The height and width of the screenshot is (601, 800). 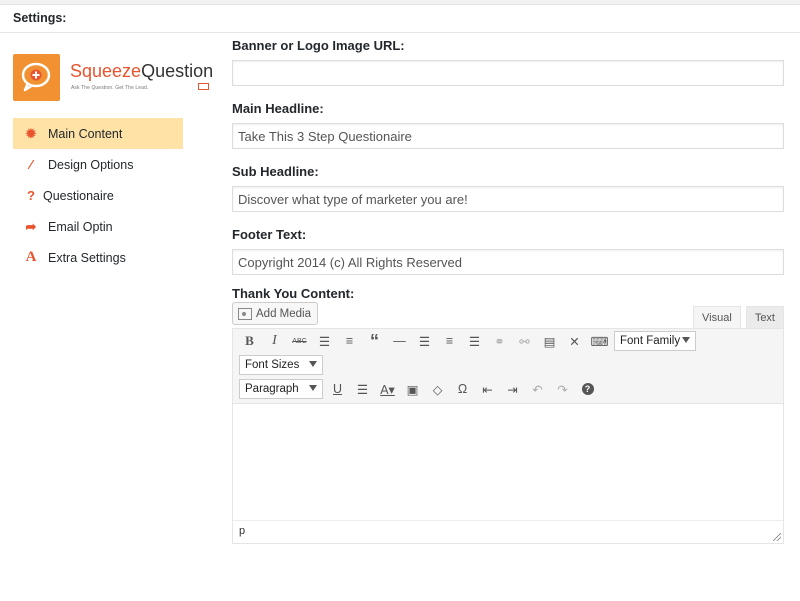 I want to click on thankyou-label: Thank You Content:, so click(x=293, y=293).